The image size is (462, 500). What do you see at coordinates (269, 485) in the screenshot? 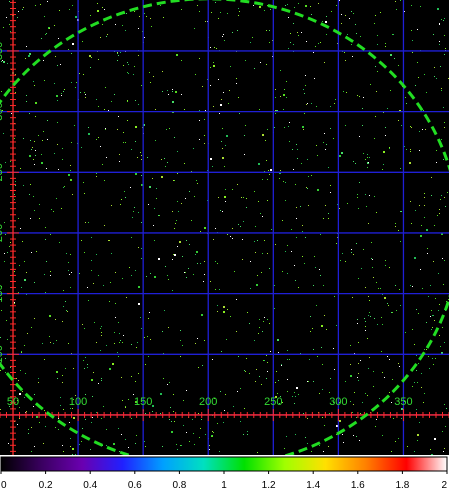
I see `colorbar-tick-label: 1.2` at bounding box center [269, 485].